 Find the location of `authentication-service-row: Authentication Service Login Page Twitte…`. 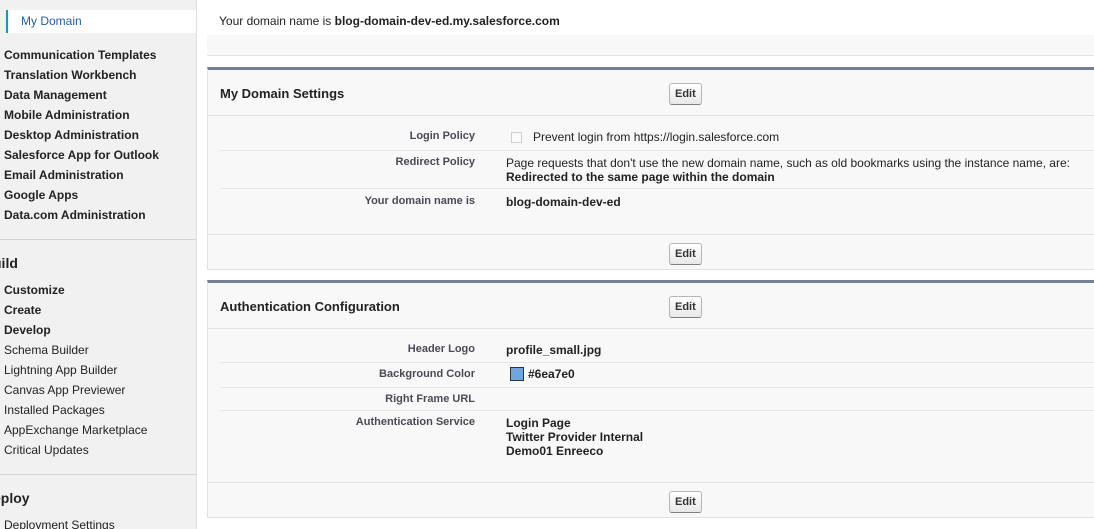

authentication-service-row: Authentication Service Login Page Twitte… is located at coordinates (657, 441).